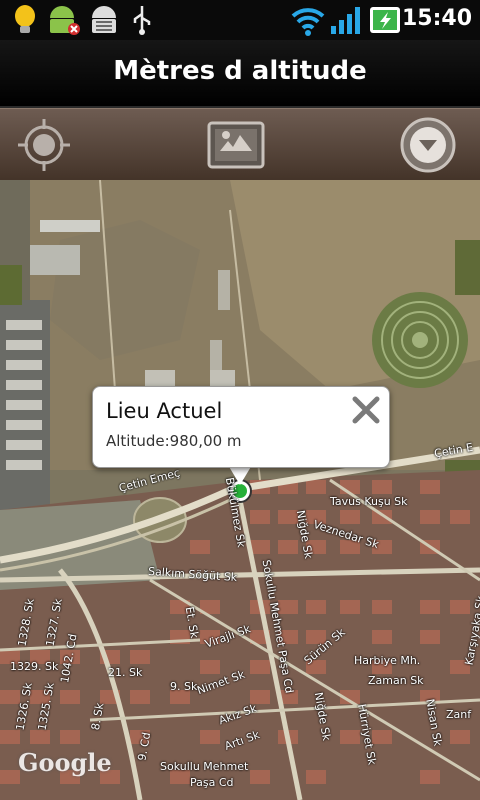  I want to click on callout-tail, so click(240, 475).